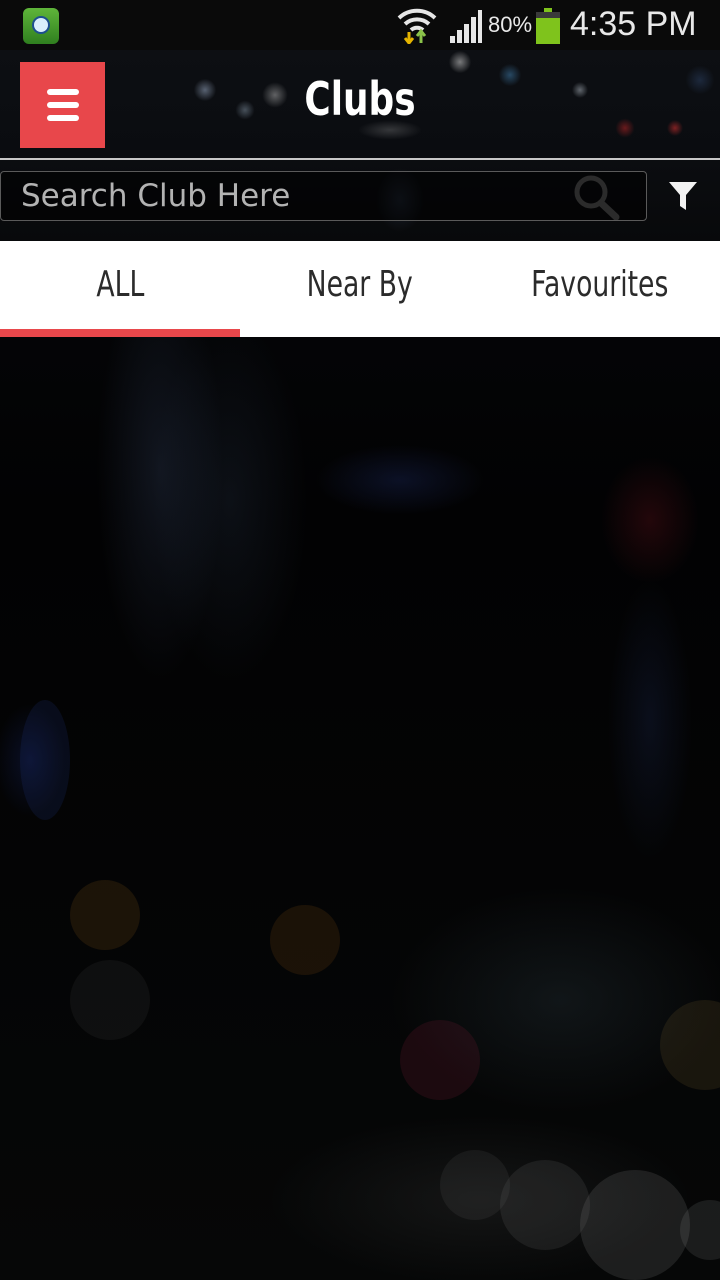 Image resolution: width=720 pixels, height=1280 pixels. What do you see at coordinates (120, 284) in the screenshot?
I see `tab-label: ALL` at bounding box center [120, 284].